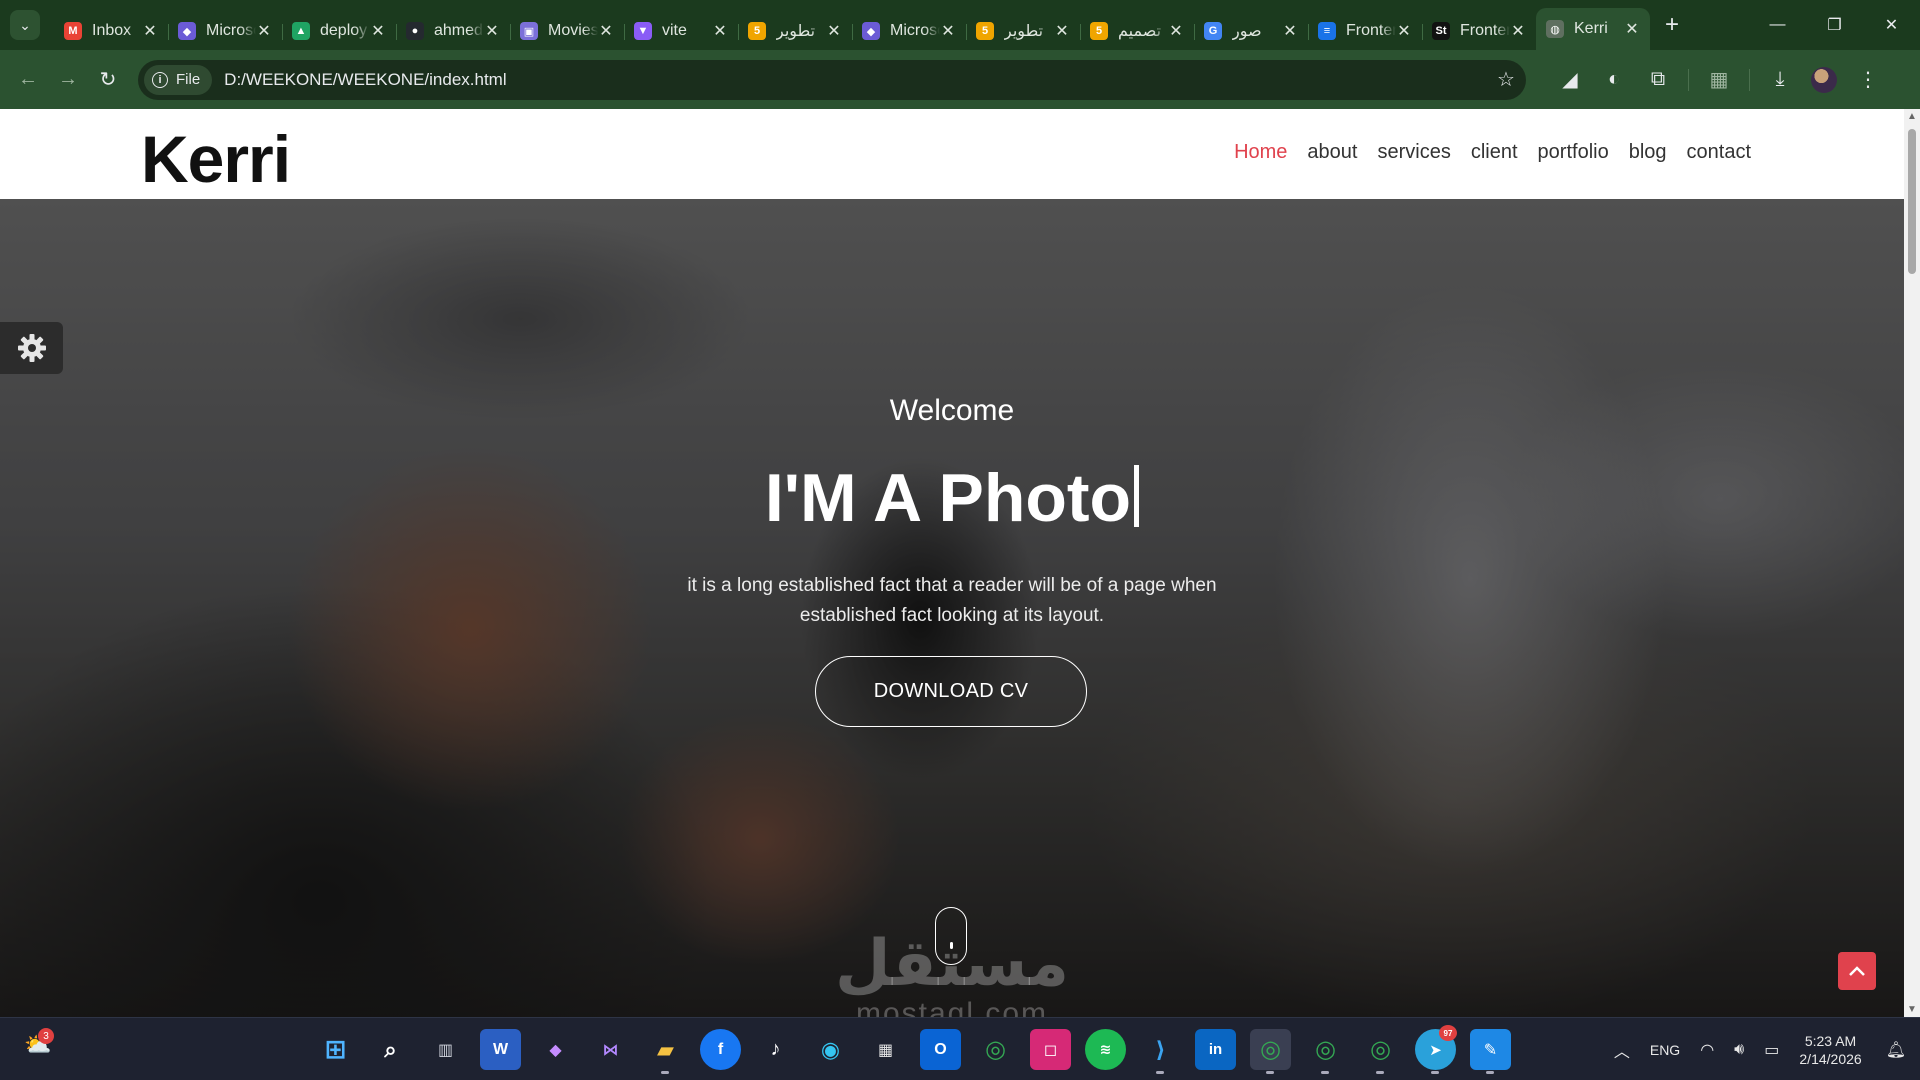  I want to click on browser-tab: 5 تصميم ✕, so click(1137, 31).